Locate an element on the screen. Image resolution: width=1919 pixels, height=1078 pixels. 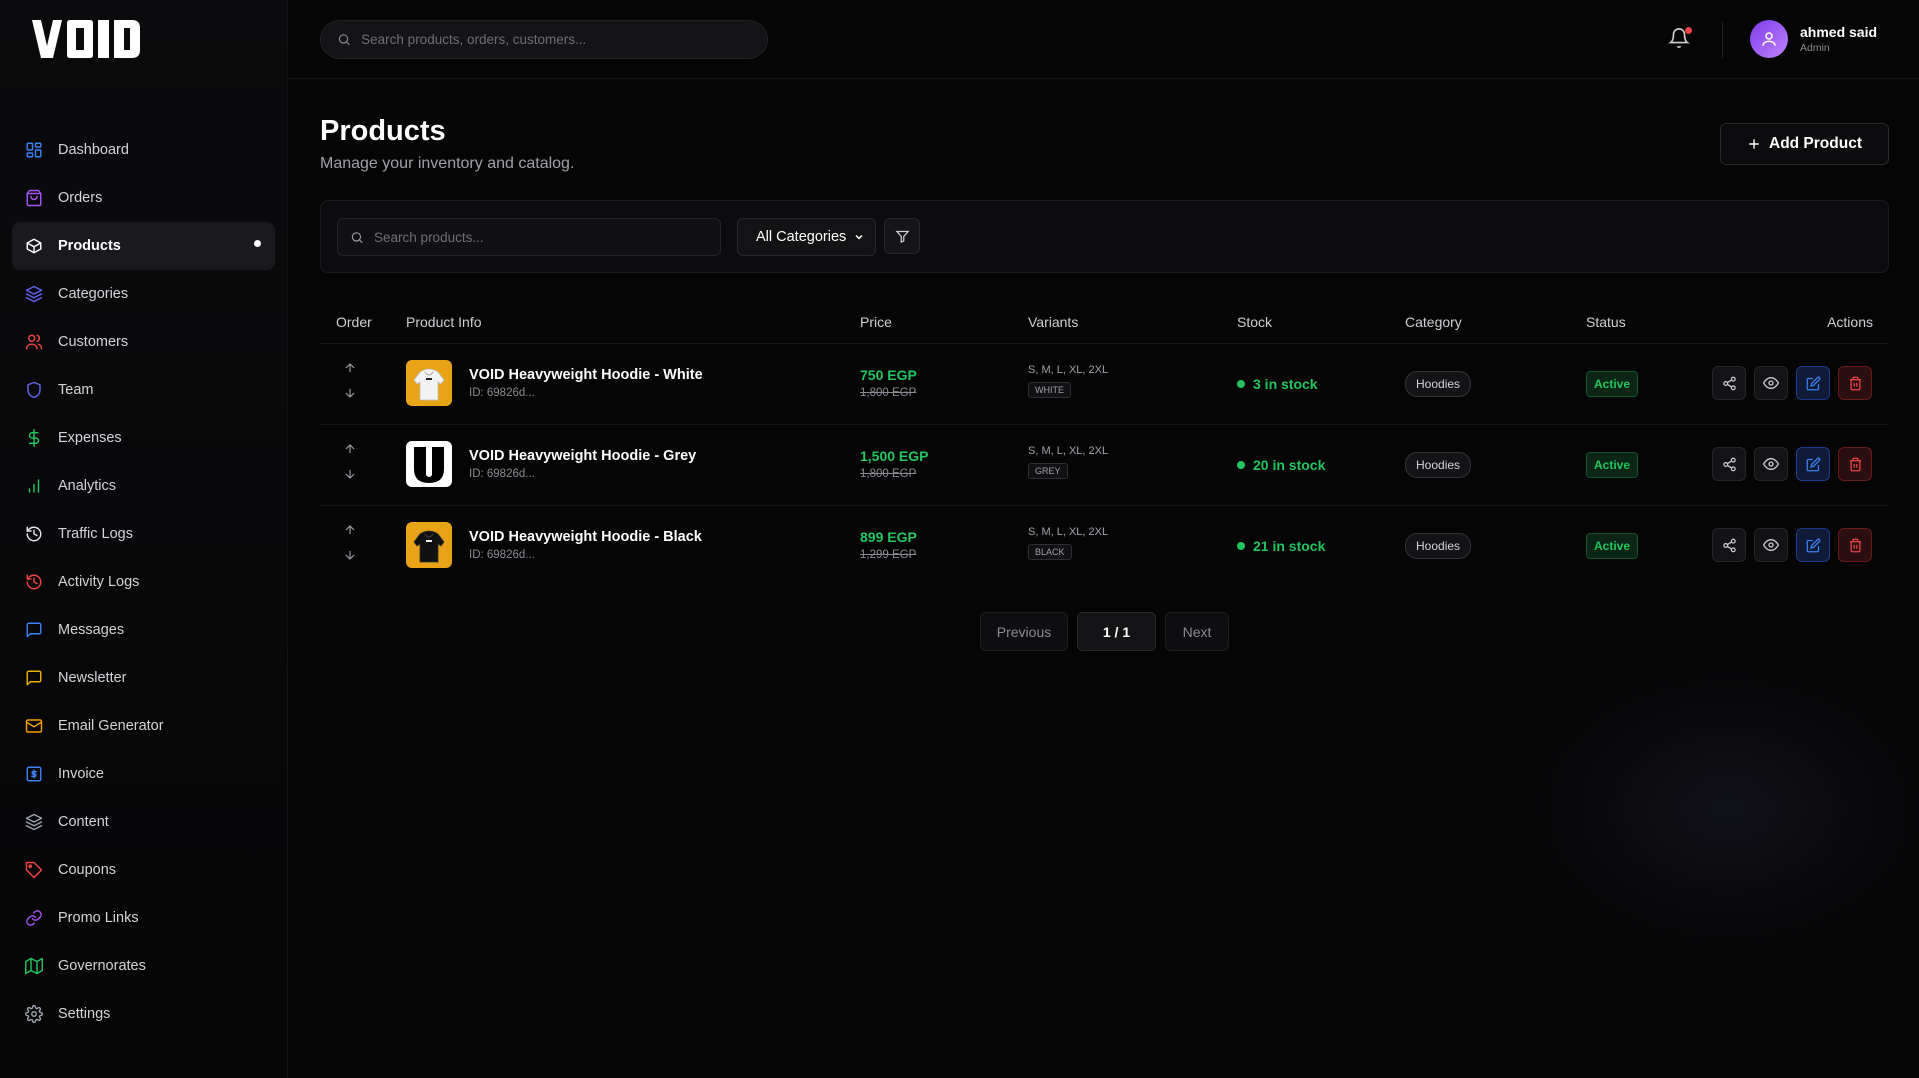
product-name: VOID Heavyweight Hoodie - Black is located at coordinates (585, 537).